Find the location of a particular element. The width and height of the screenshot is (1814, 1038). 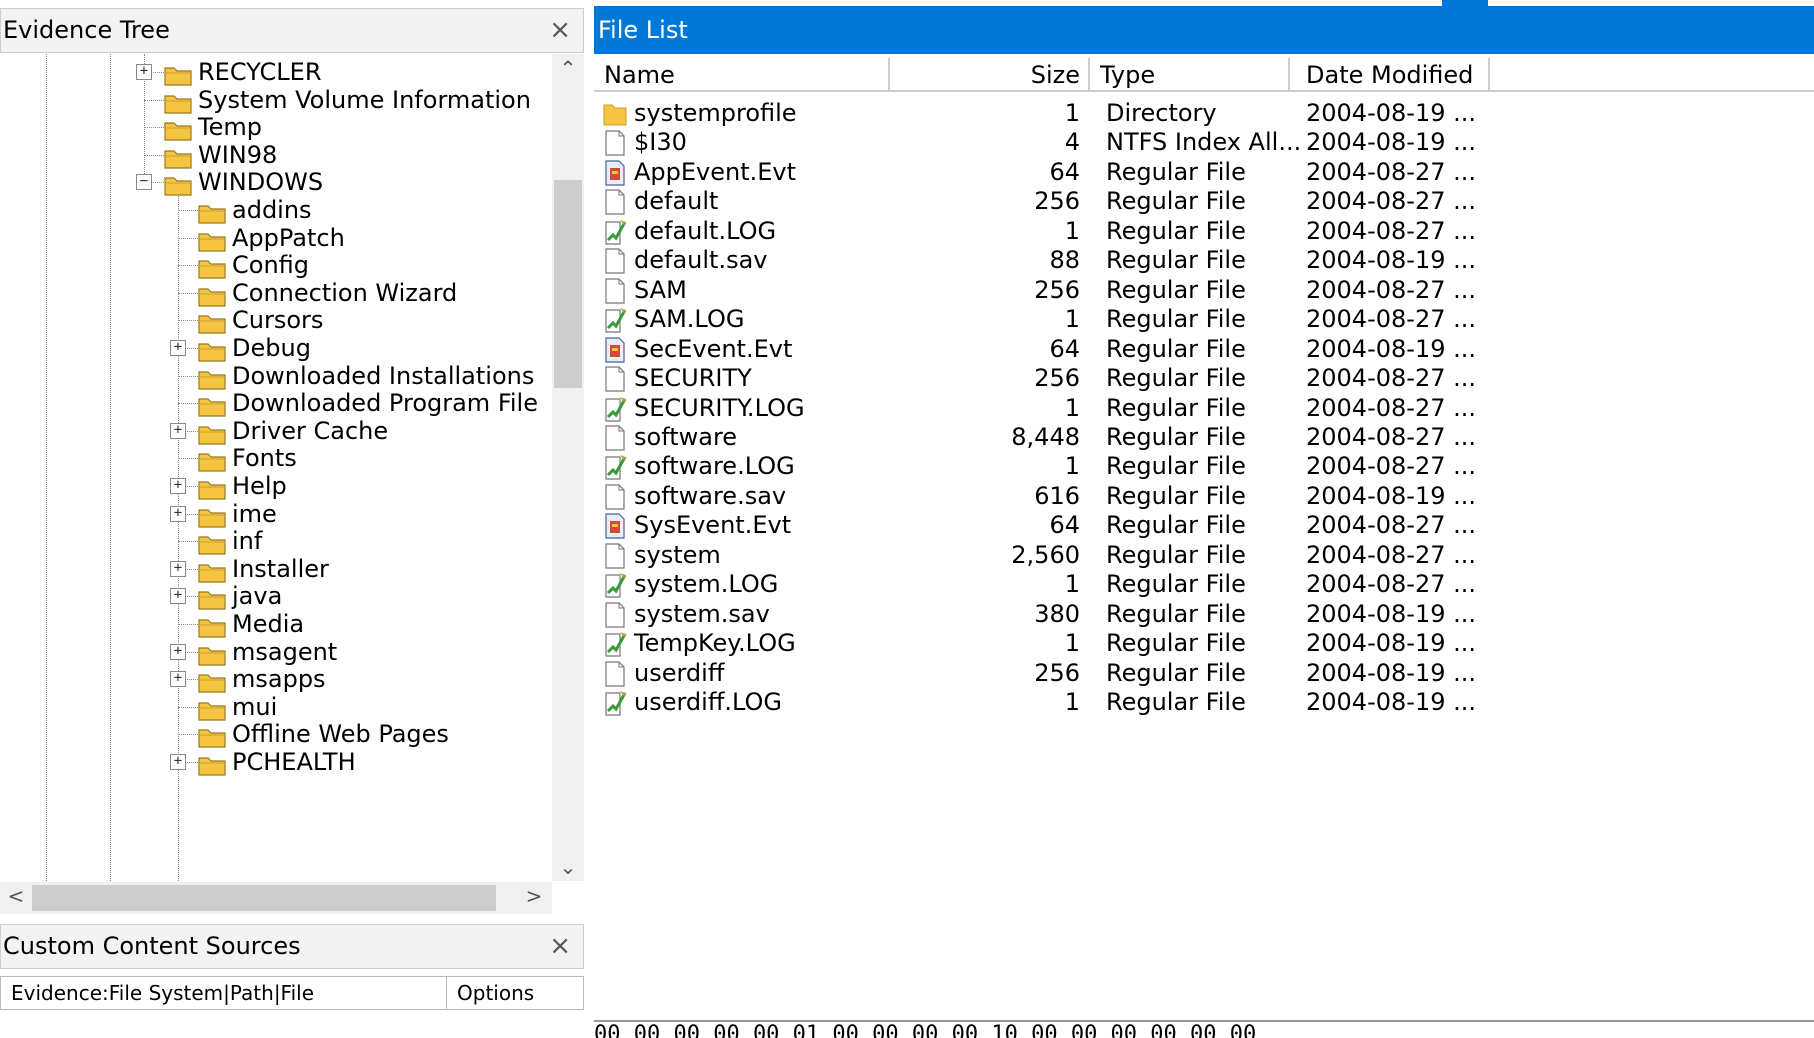

file-list-title: File List is located at coordinates (1204, 30).